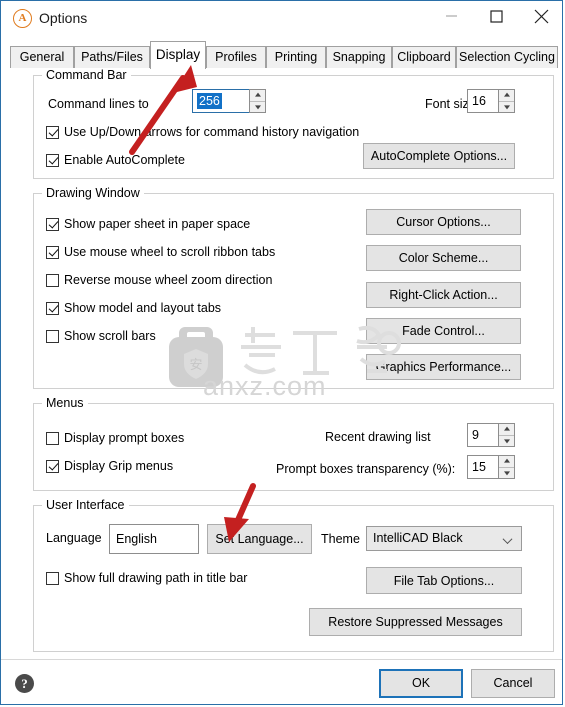  I want to click on menus-group-title: Menus, so click(65, 403).